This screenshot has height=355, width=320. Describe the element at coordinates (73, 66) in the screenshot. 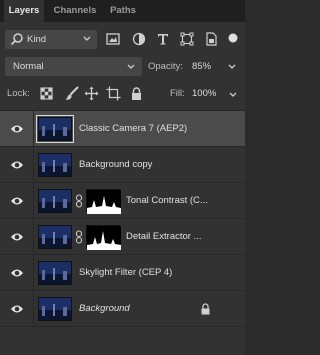

I see `blend-mode-select: Normal` at that location.